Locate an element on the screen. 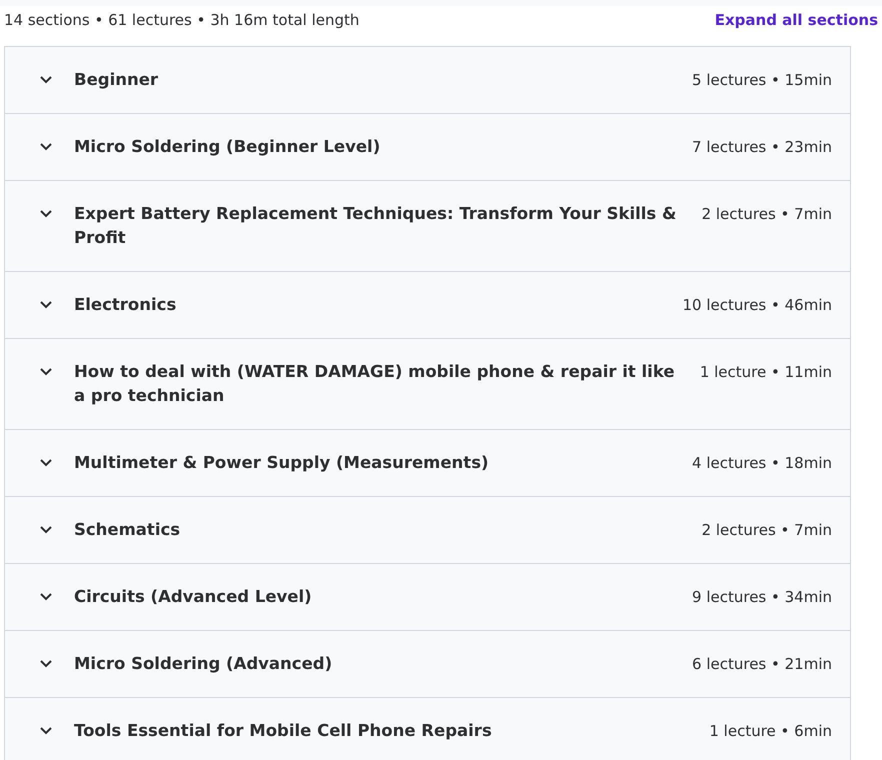 The height and width of the screenshot is (760, 882). section-title: Beginner is located at coordinates (117, 80).